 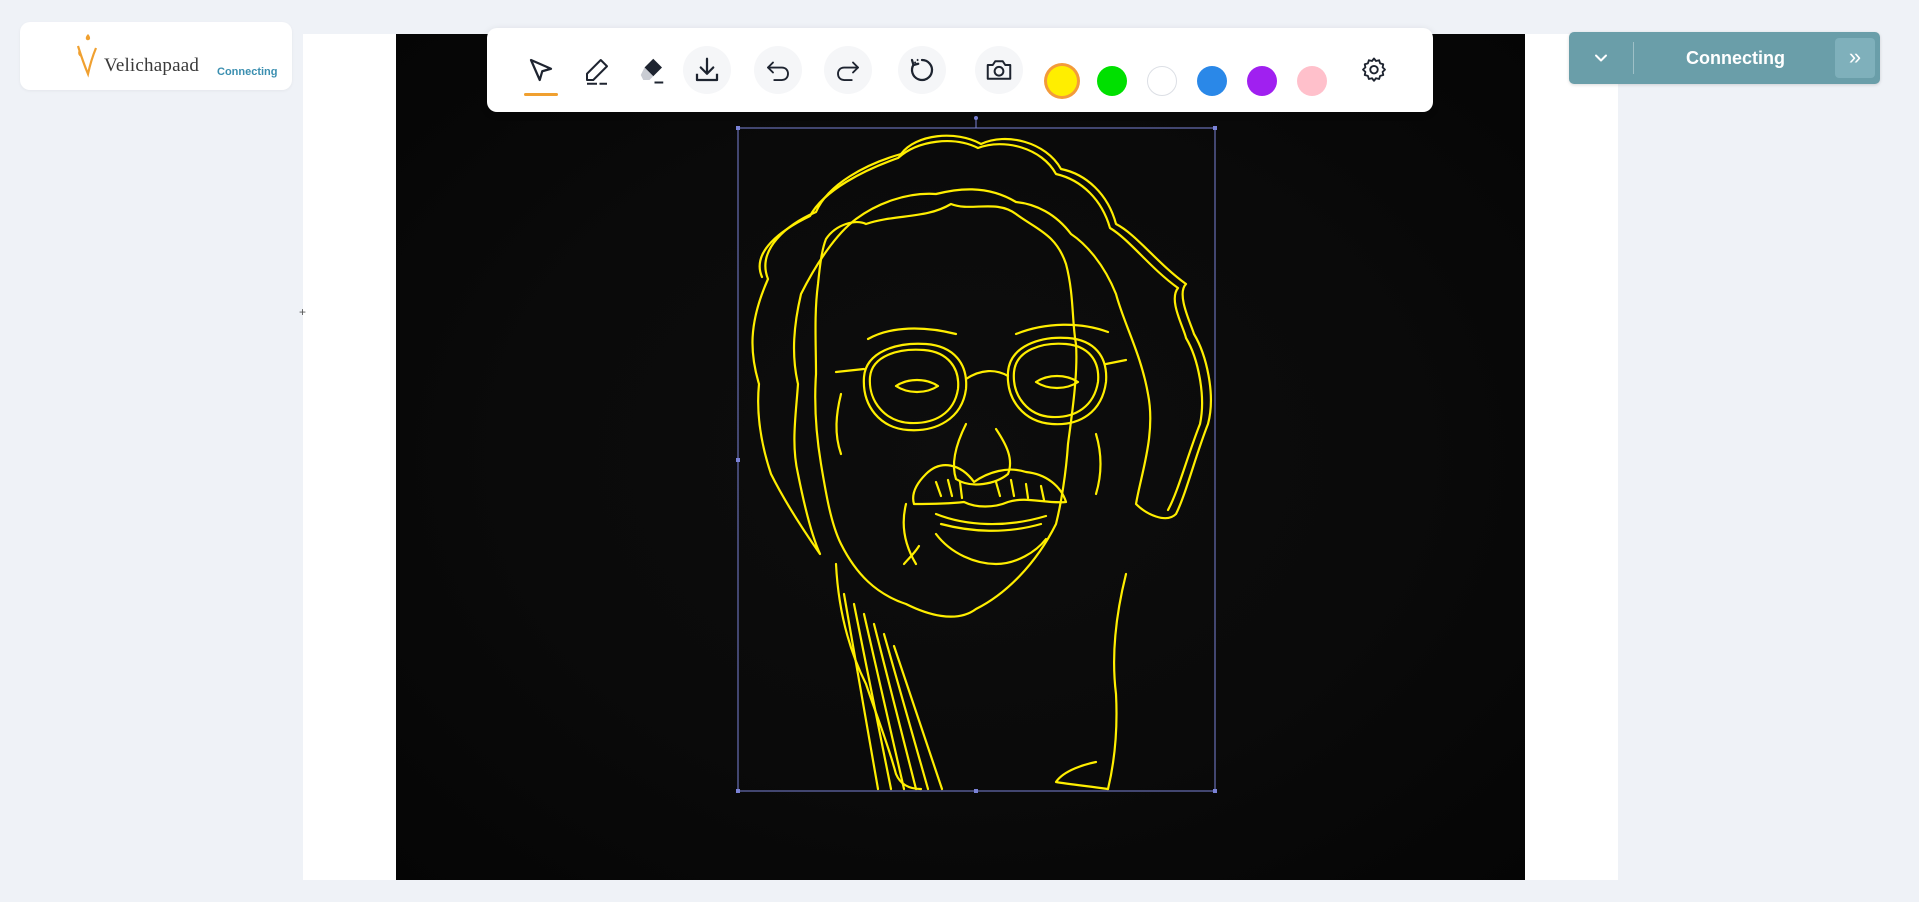 What do you see at coordinates (1062, 81) in the screenshot?
I see `color-swatch-yellow` at bounding box center [1062, 81].